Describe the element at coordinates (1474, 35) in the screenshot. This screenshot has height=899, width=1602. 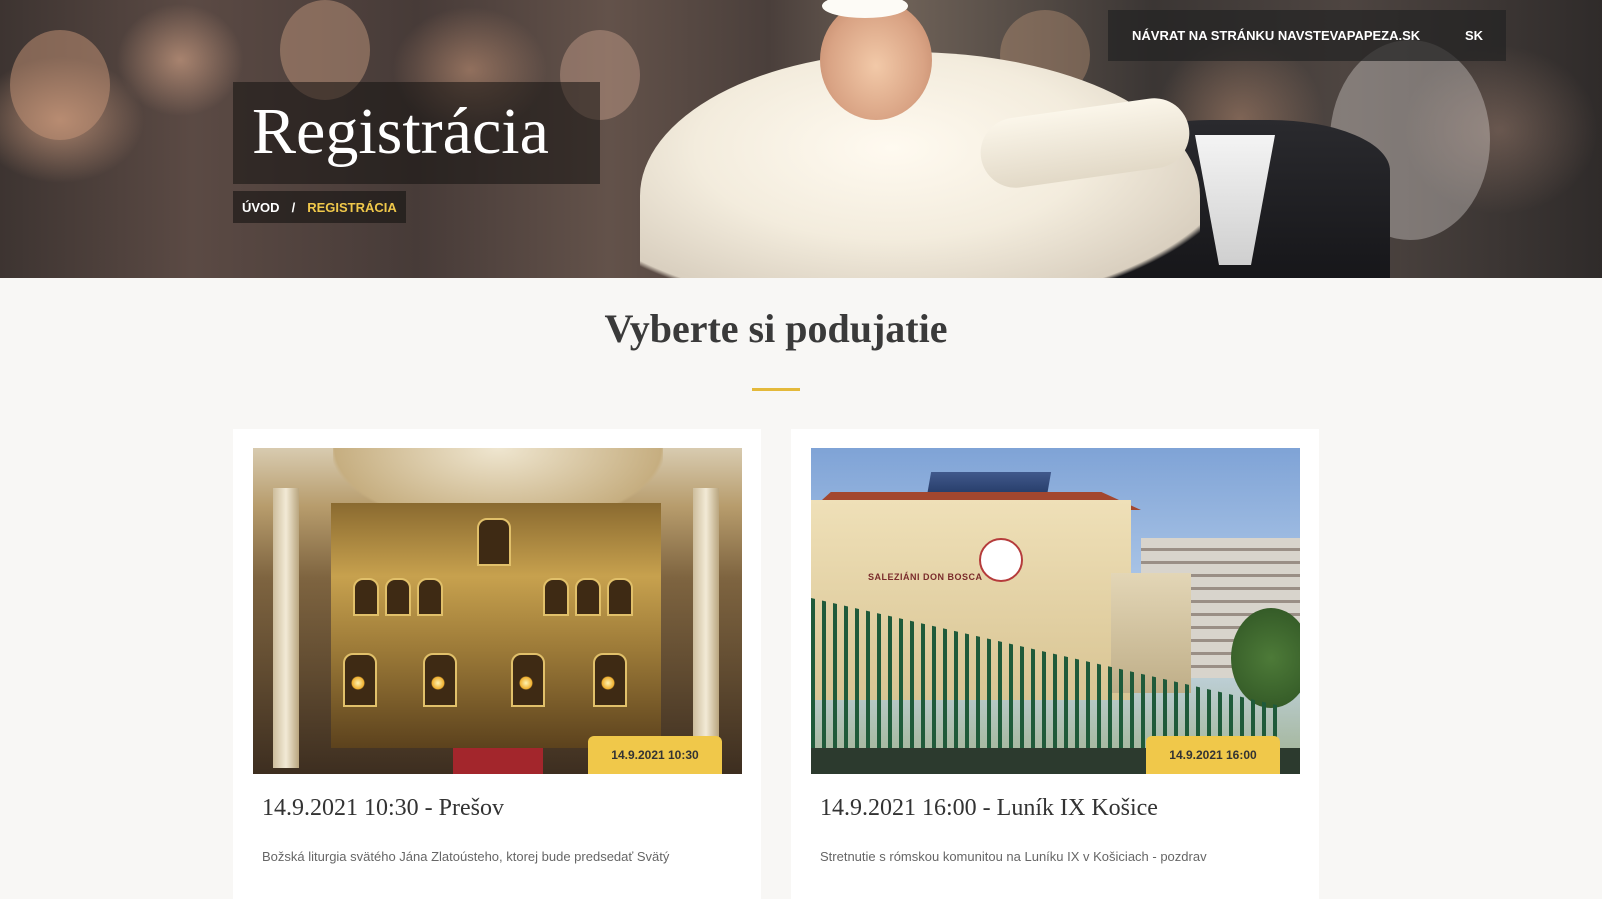
I see `language-switch: SK` at that location.